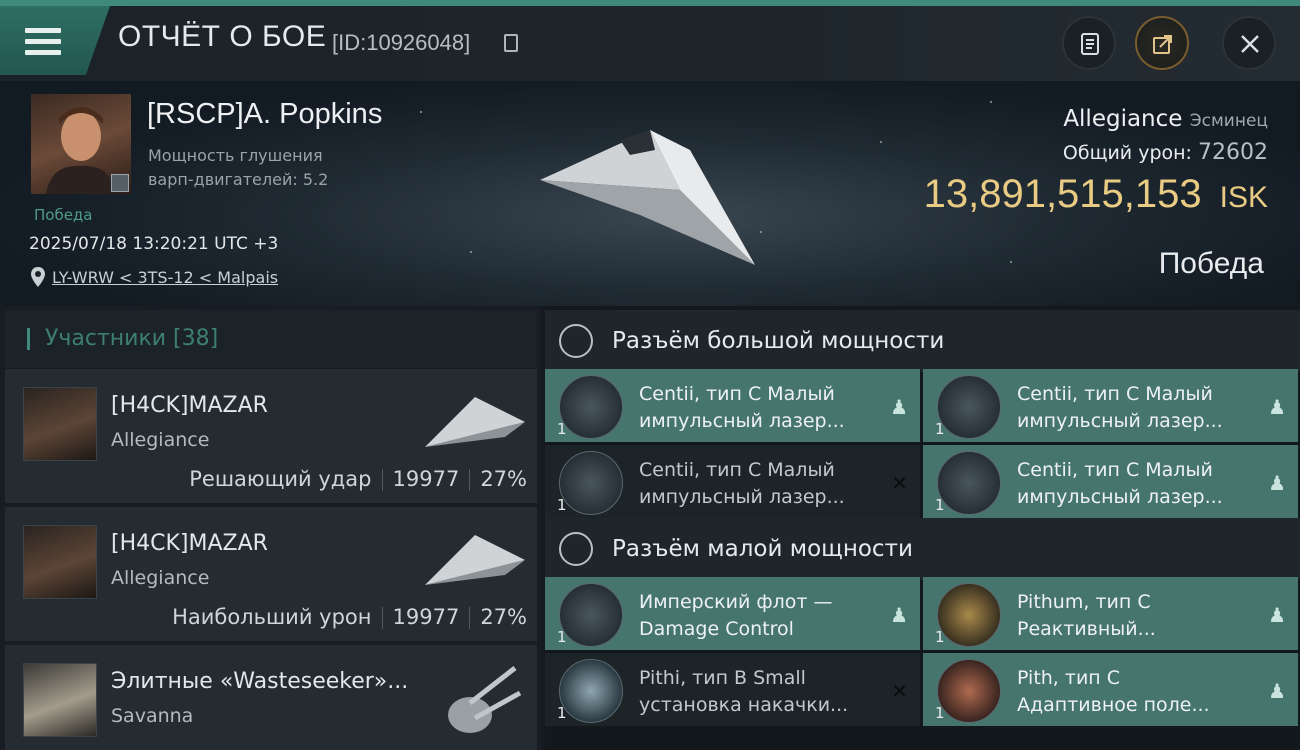  Describe the element at coordinates (736, 615) in the screenshot. I see `module-name: Имперский флот — Damage Control` at that location.